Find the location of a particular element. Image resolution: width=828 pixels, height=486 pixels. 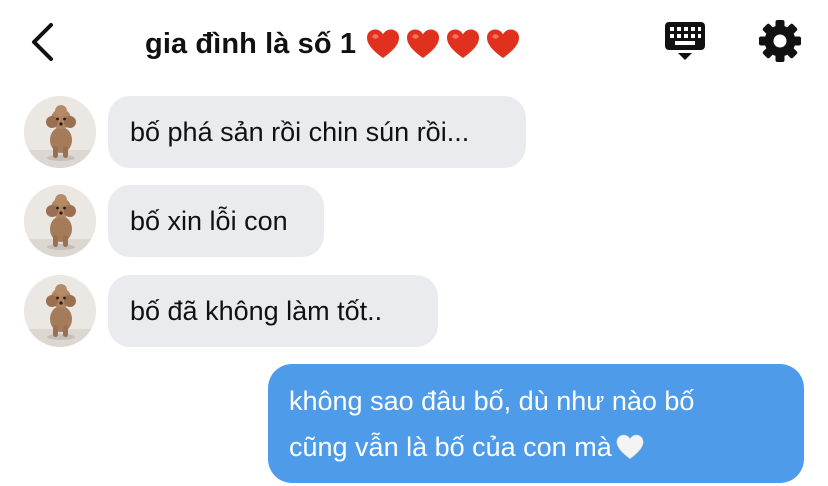

white-heart-icon is located at coordinates (630, 446).